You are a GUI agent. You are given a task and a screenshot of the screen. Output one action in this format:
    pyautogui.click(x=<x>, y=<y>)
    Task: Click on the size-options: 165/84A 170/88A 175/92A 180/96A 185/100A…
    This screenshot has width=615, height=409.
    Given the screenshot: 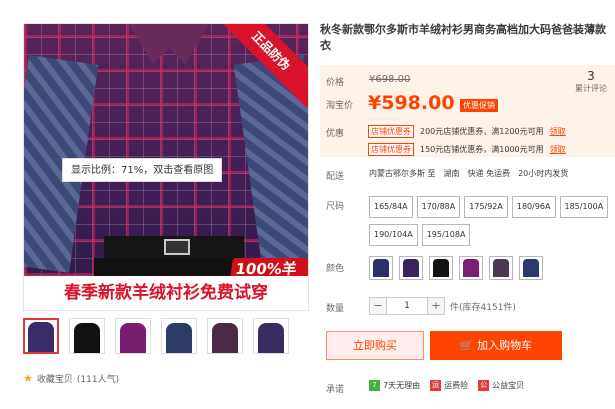 What is the action you would take?
    pyautogui.click(x=492, y=221)
    